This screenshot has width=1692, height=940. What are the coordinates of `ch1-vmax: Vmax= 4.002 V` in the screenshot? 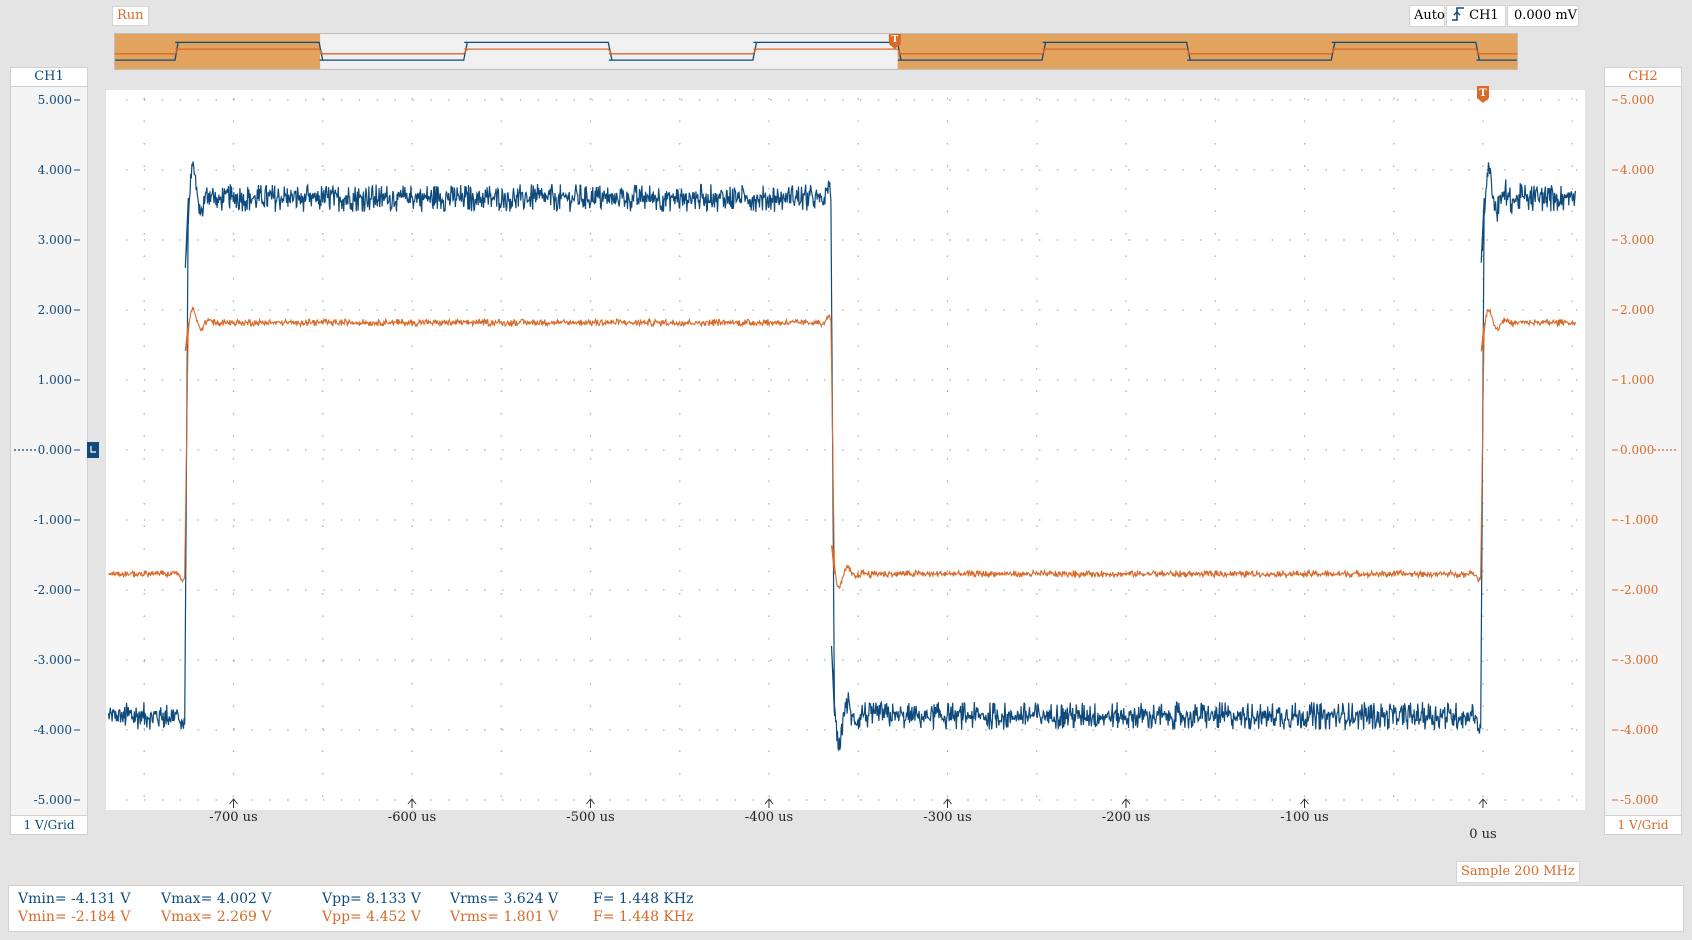 It's located at (216, 899).